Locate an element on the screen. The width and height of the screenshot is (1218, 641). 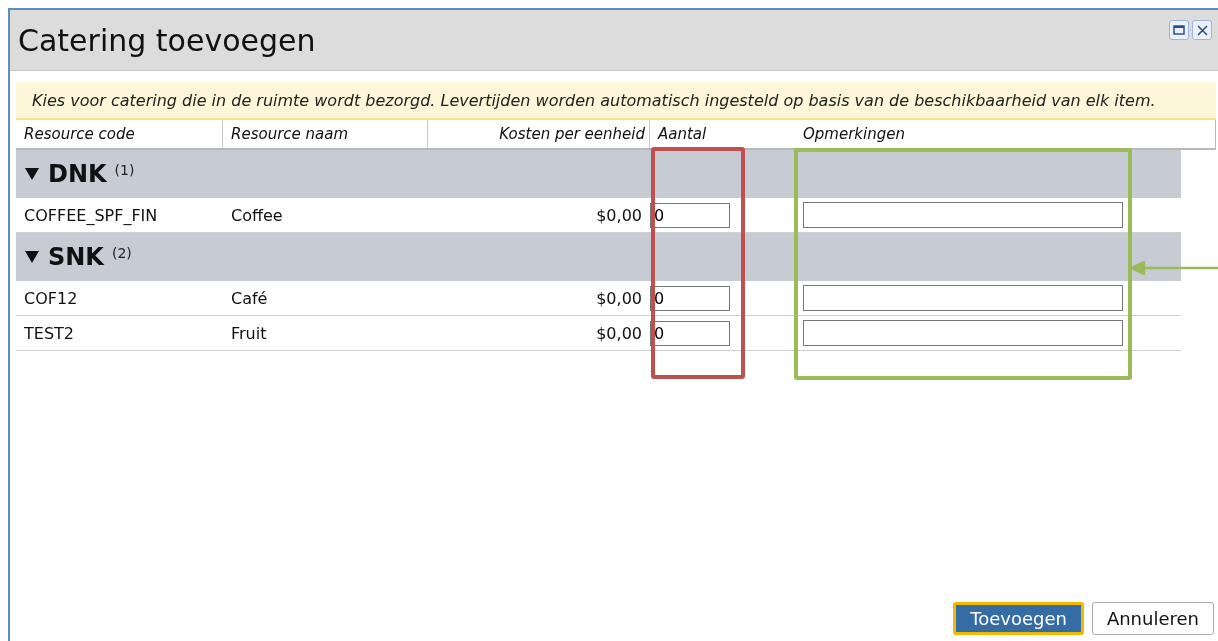
column-header: Opmerkingen is located at coordinates (854, 134).